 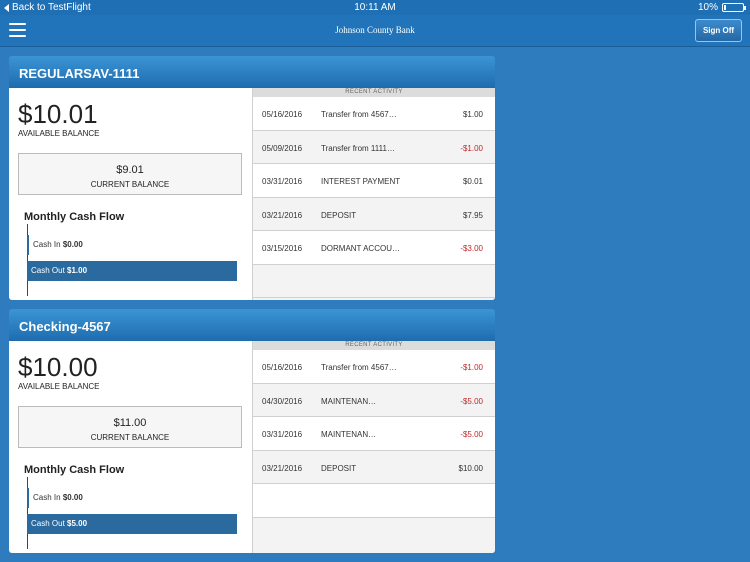 What do you see at coordinates (472, 114) in the screenshot?
I see `transaction-amount: $1.00` at bounding box center [472, 114].